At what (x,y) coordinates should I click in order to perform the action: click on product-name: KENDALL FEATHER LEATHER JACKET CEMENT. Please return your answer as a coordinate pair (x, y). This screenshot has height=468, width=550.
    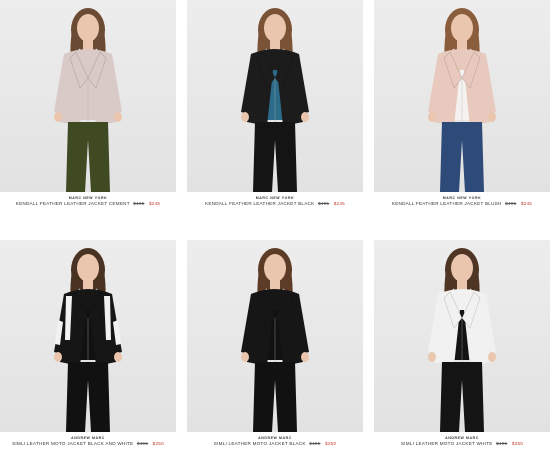
    Looking at the image, I should click on (73, 203).